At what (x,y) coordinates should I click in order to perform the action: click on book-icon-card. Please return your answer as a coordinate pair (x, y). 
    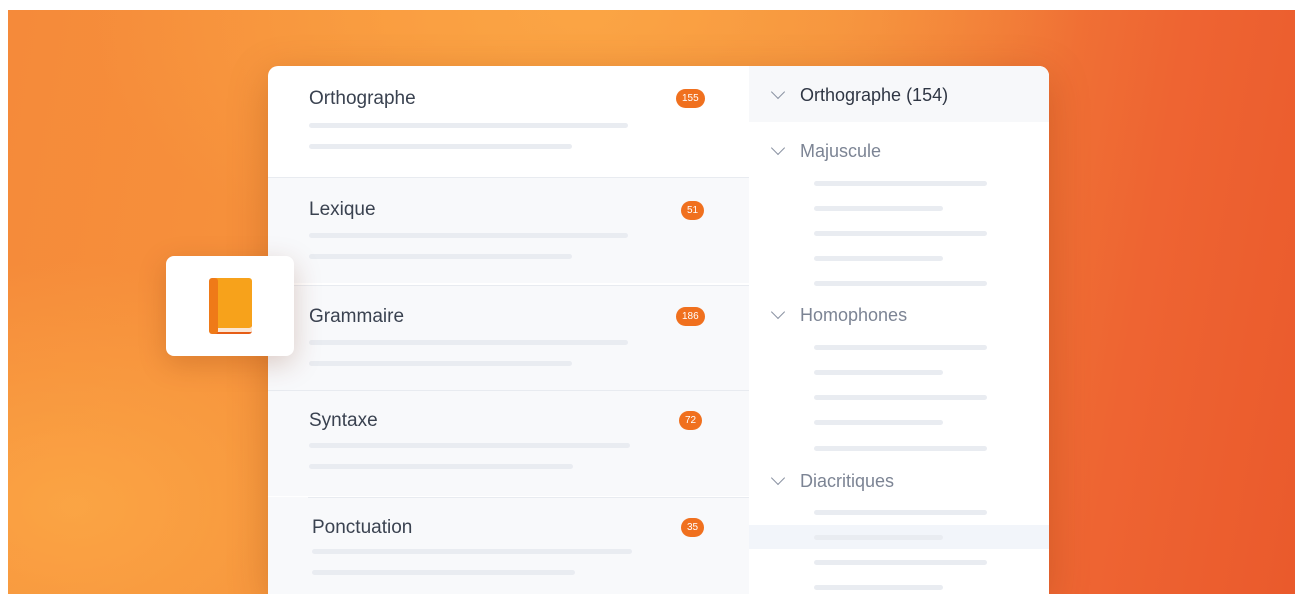
    Looking at the image, I should click on (230, 306).